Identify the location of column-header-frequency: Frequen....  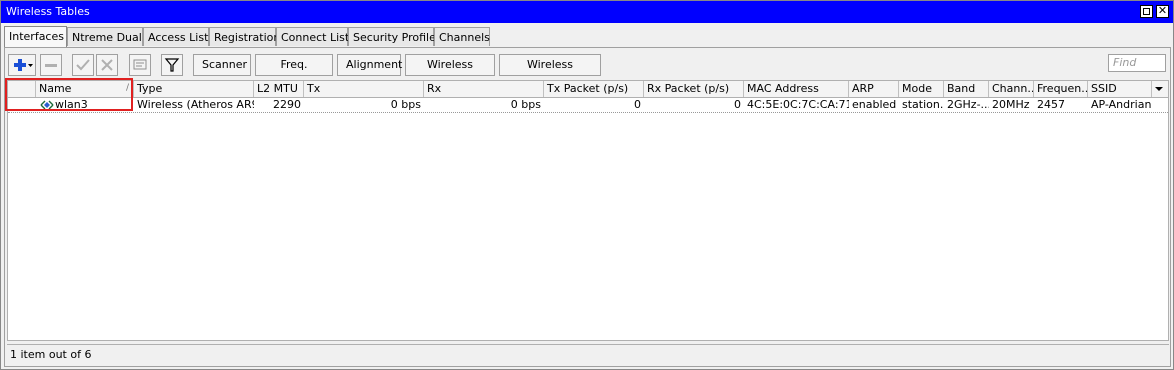
(1061, 89).